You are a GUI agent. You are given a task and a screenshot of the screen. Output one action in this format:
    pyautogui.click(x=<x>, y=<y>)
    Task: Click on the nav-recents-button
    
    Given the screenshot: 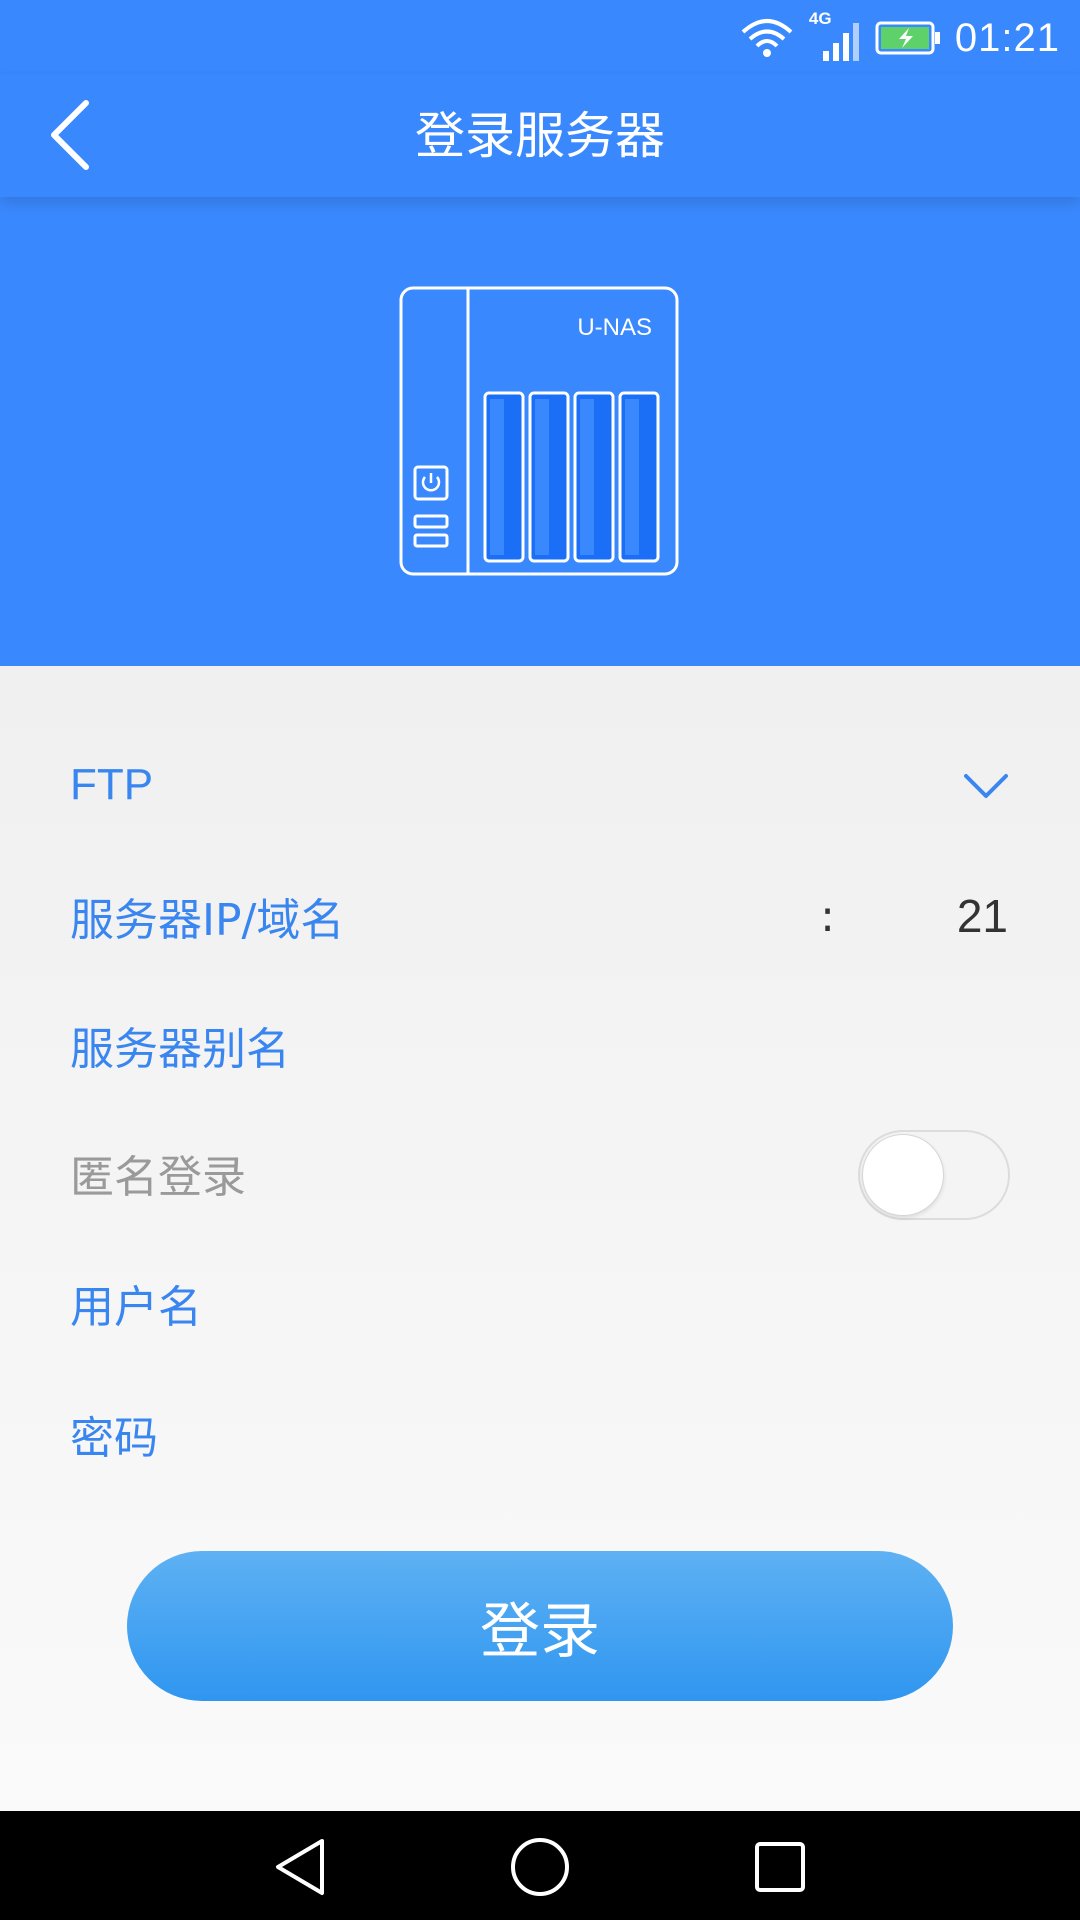 What is the action you would take?
    pyautogui.click(x=780, y=1867)
    